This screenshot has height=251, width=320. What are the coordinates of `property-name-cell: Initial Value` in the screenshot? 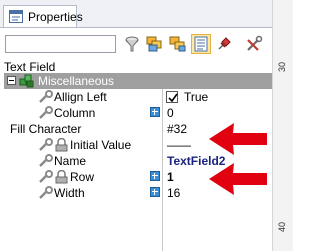 It's located at (83, 145).